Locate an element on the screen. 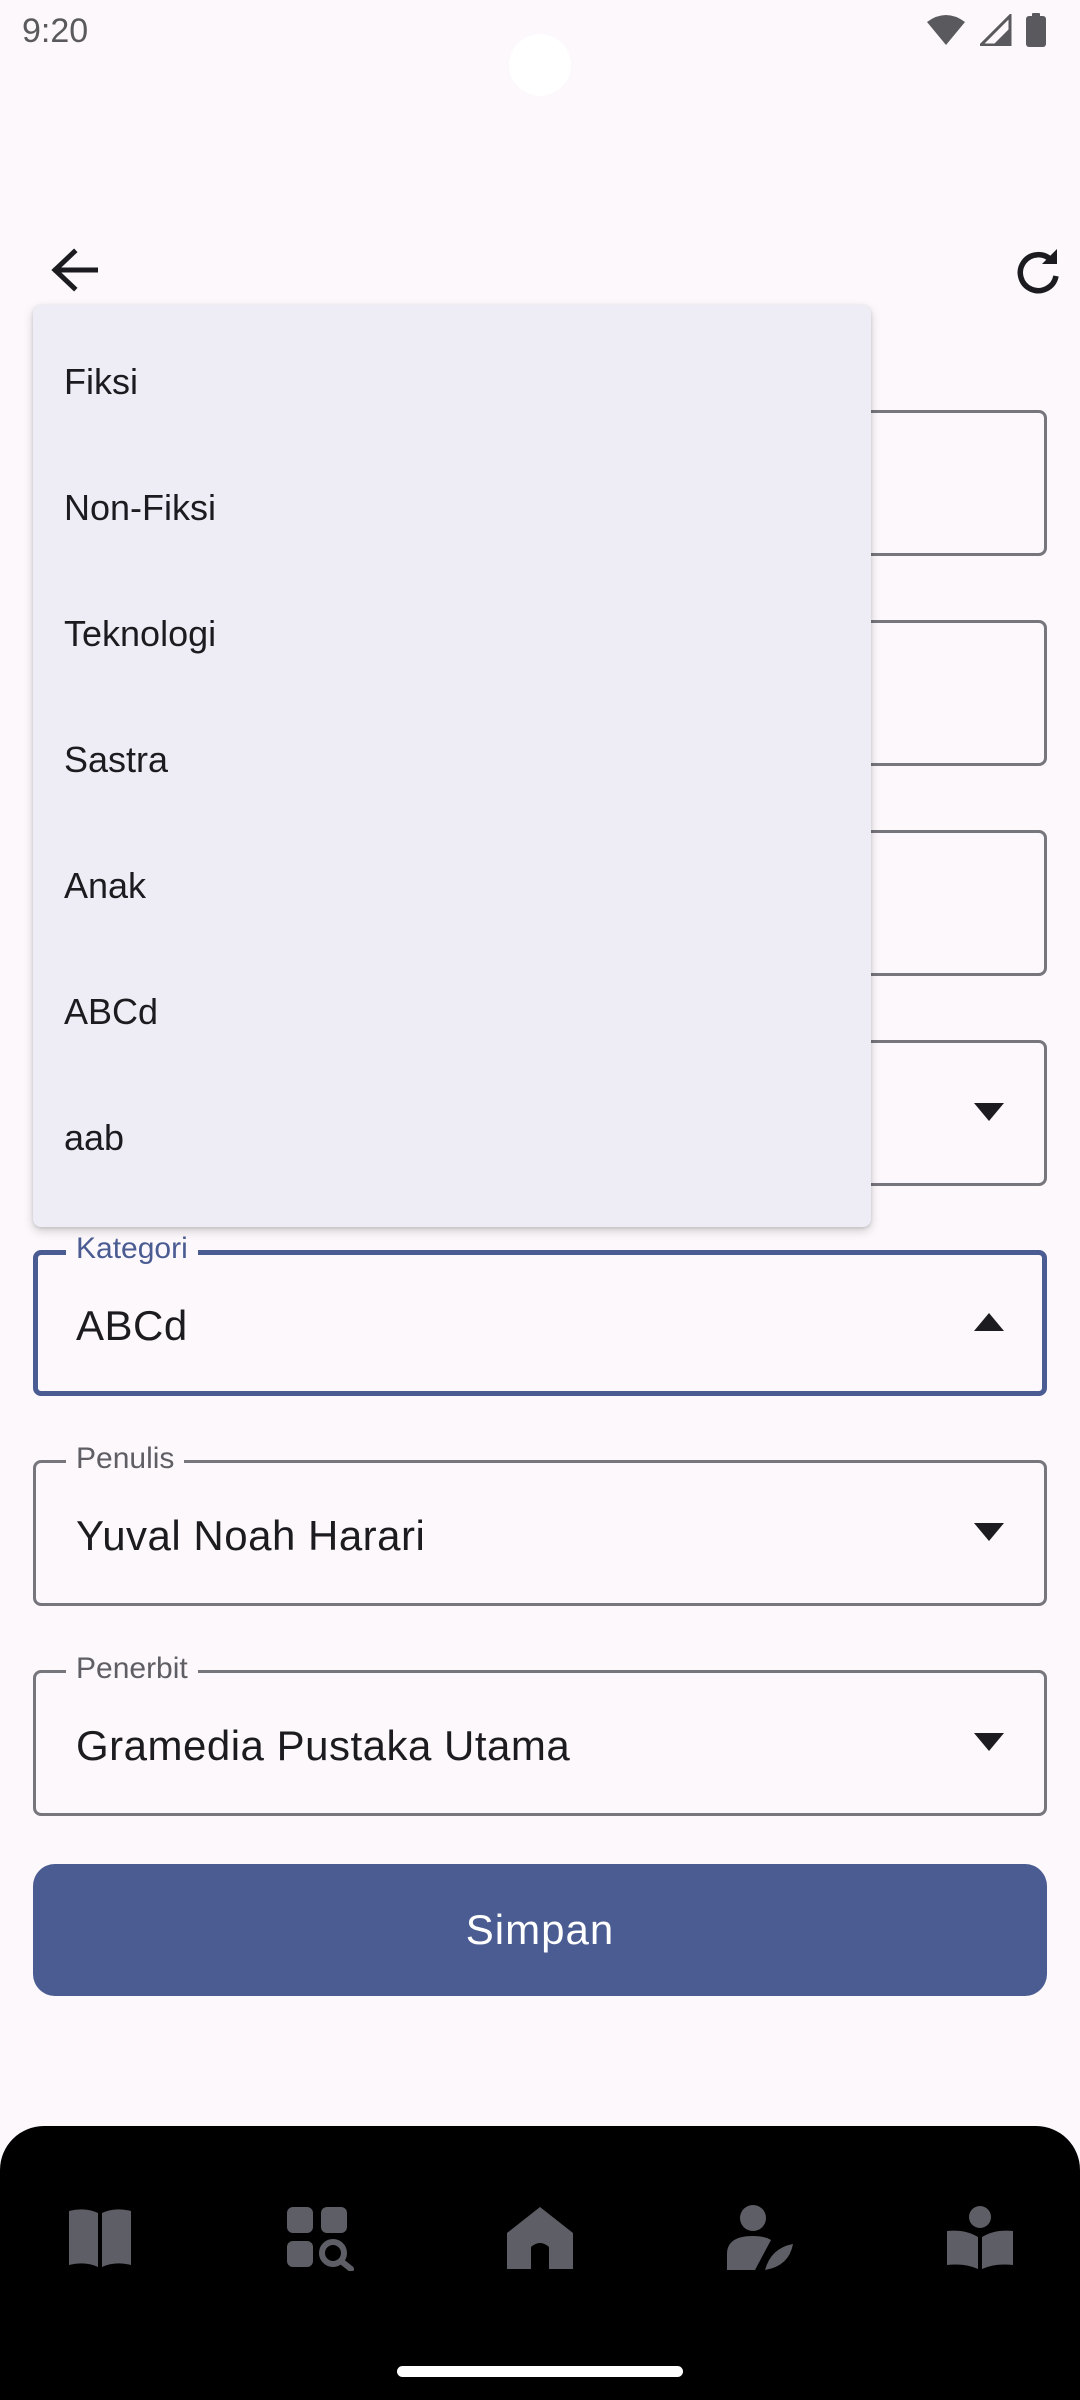  penerbit-label: Penerbit is located at coordinates (132, 1669).